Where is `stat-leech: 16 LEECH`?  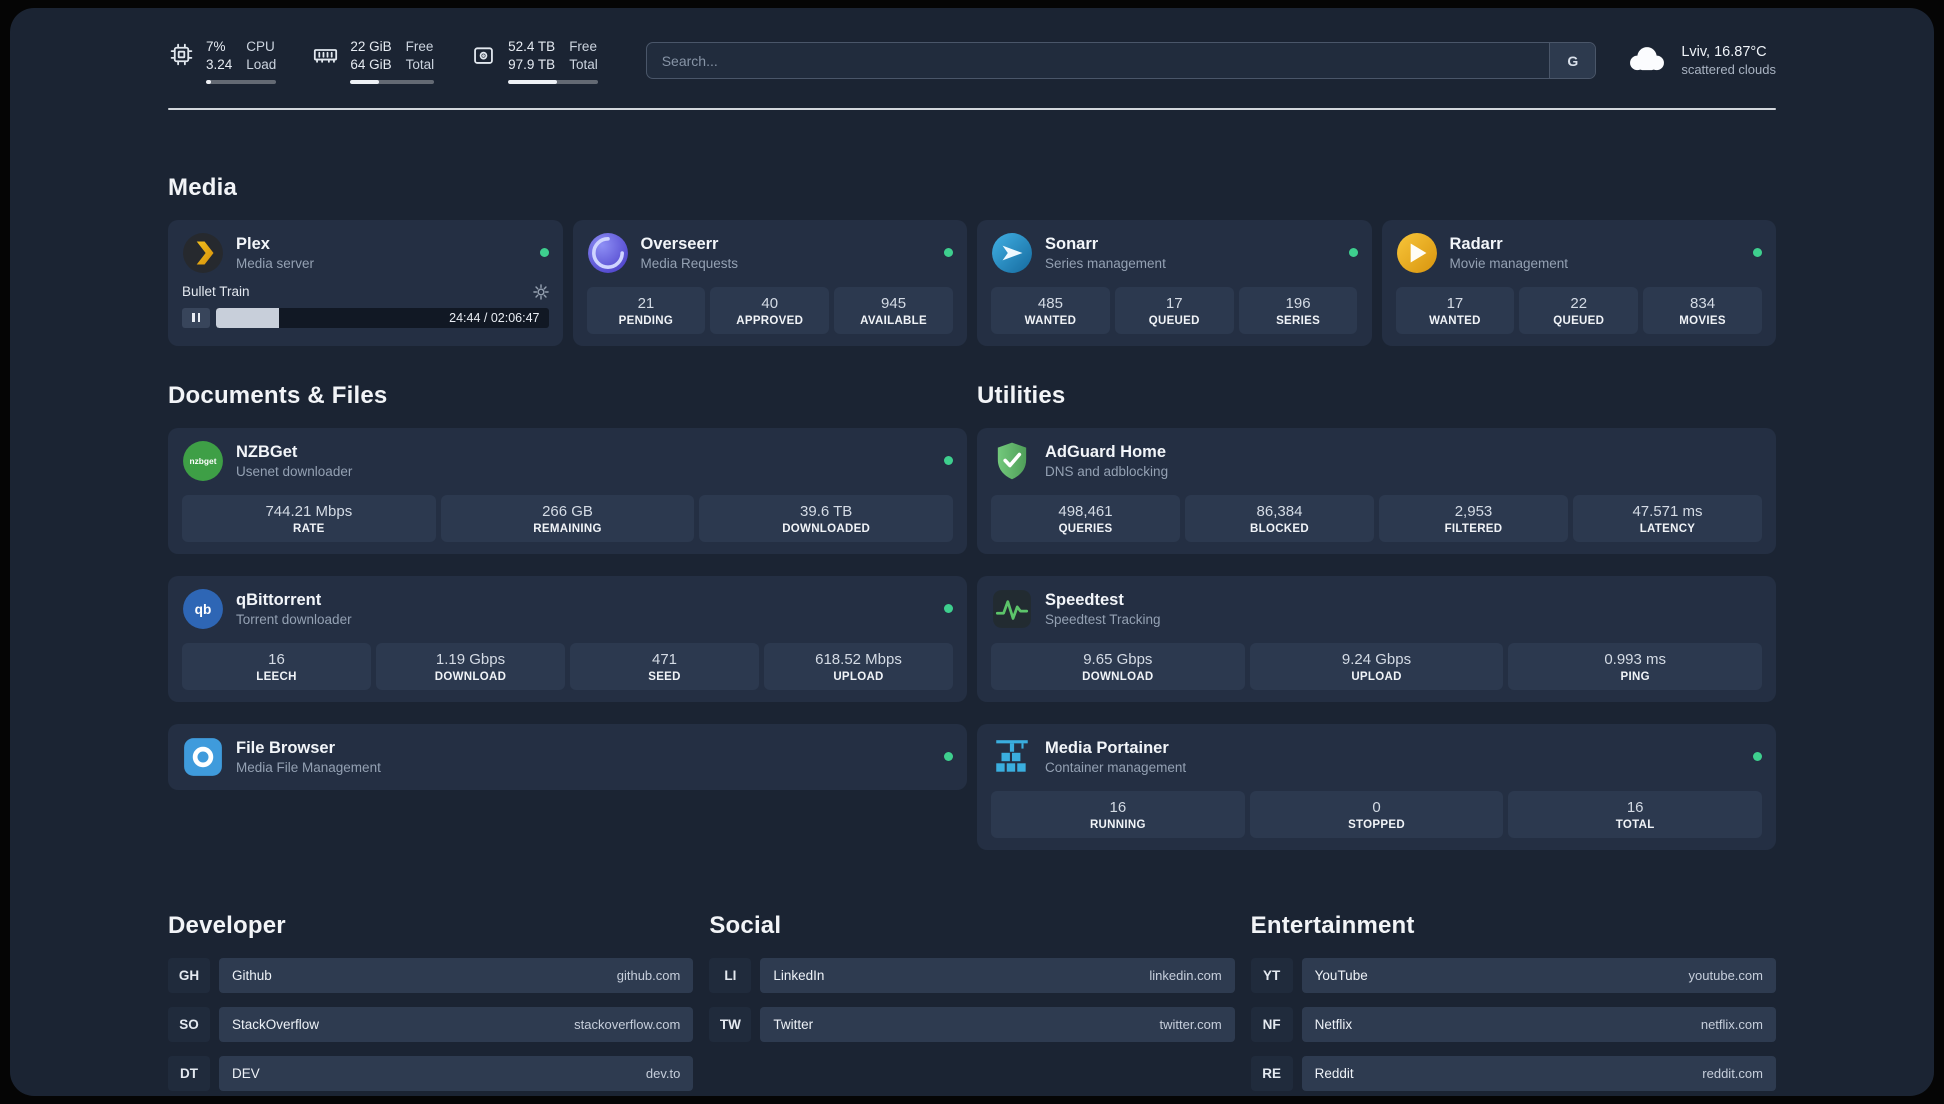 stat-leech: 16 LEECH is located at coordinates (276, 666).